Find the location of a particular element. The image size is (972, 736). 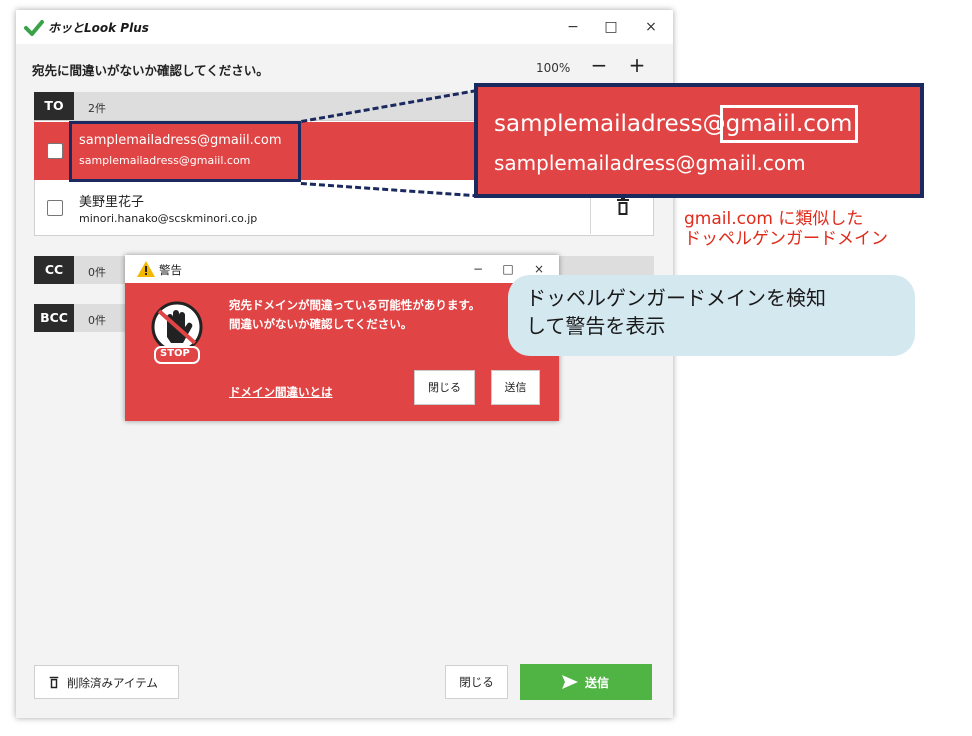

to-count: 2件 is located at coordinates (97, 108).